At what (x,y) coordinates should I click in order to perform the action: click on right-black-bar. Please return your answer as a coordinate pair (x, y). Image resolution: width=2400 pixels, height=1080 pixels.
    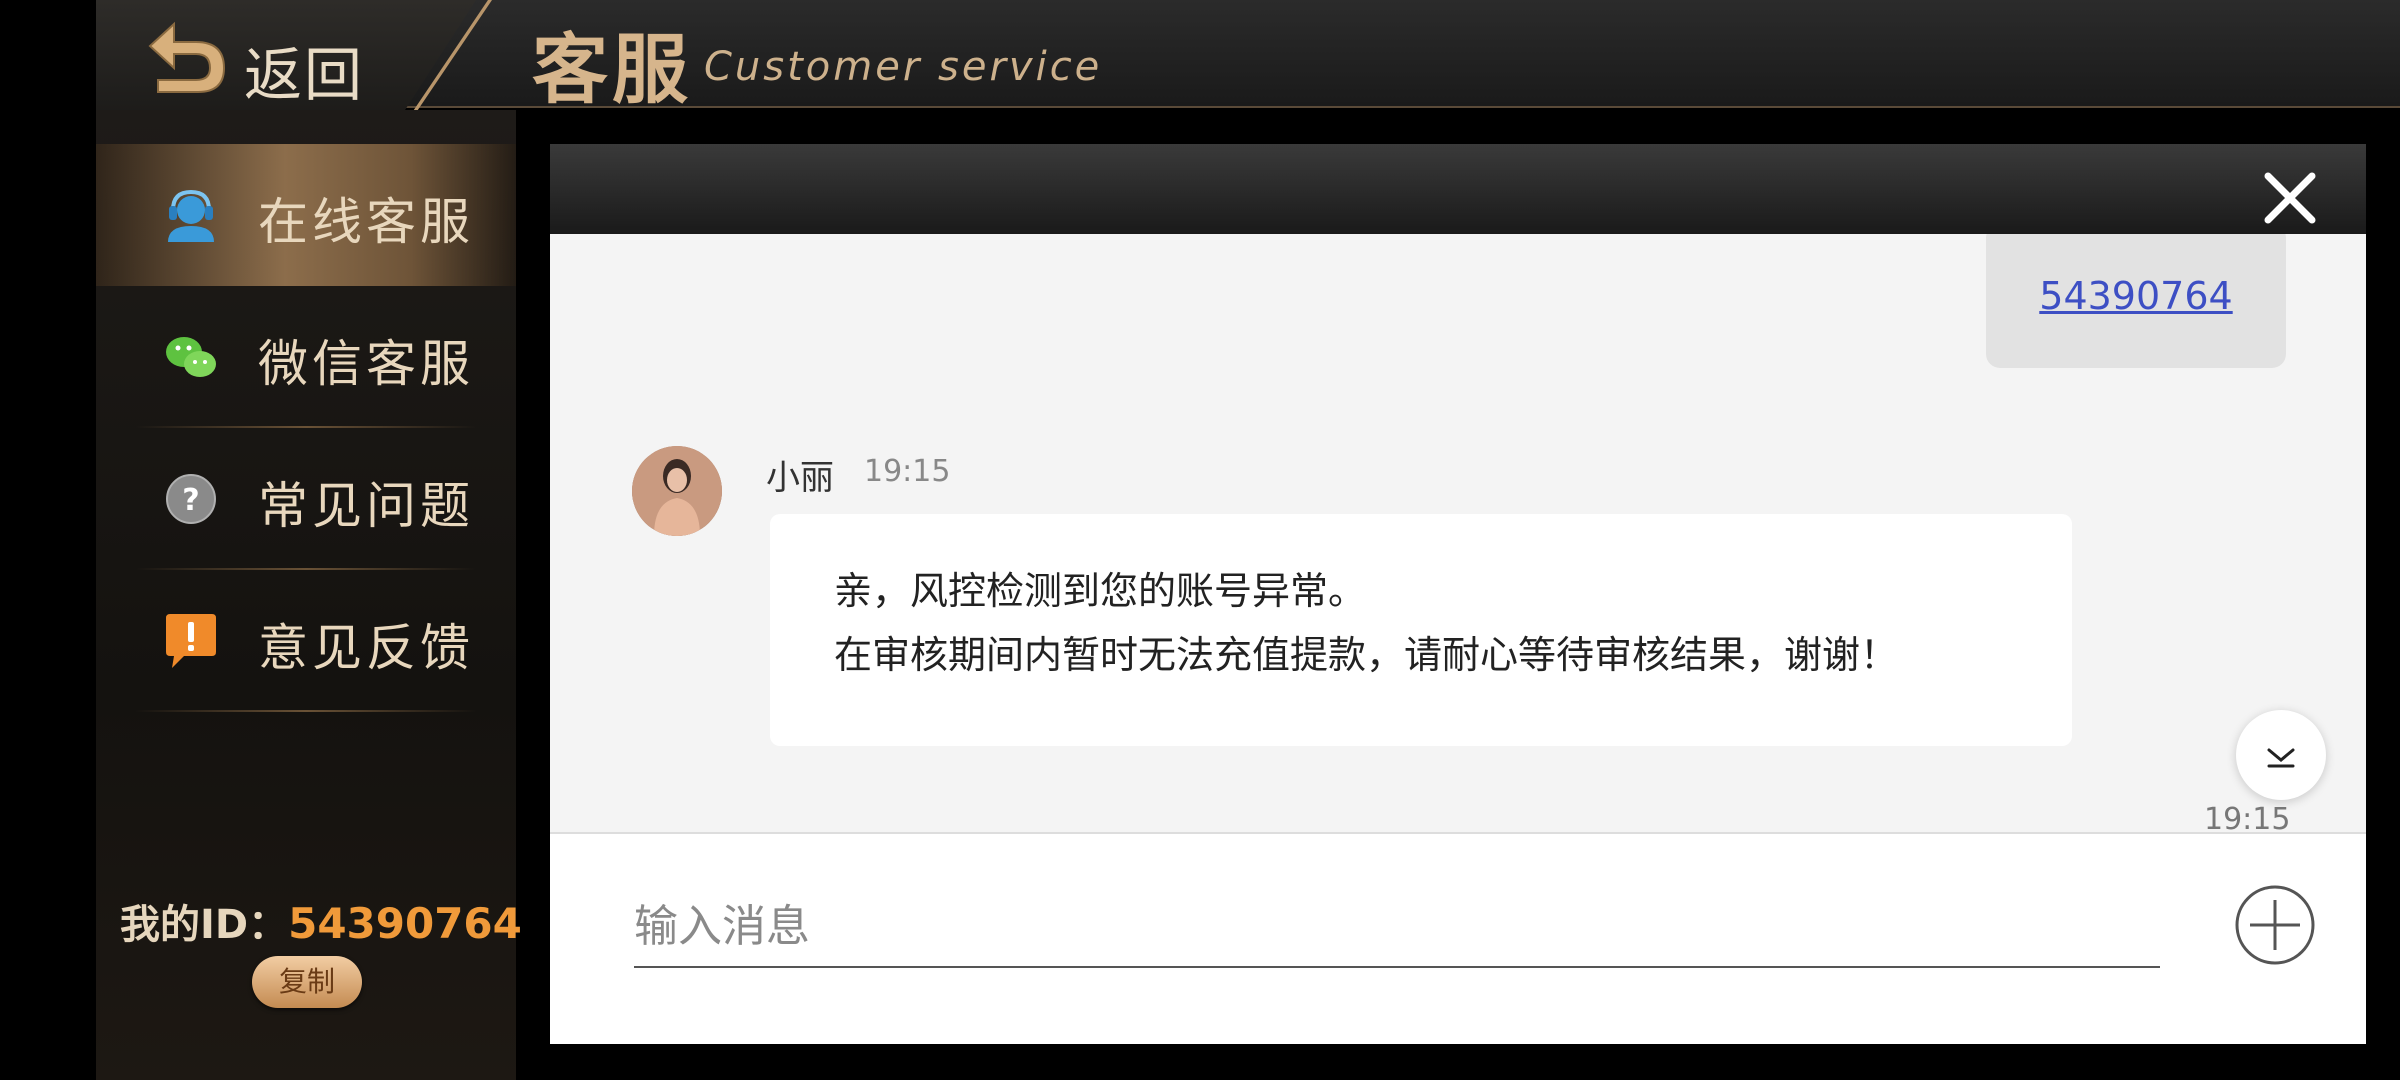
    Looking at the image, I should click on (2383, 594).